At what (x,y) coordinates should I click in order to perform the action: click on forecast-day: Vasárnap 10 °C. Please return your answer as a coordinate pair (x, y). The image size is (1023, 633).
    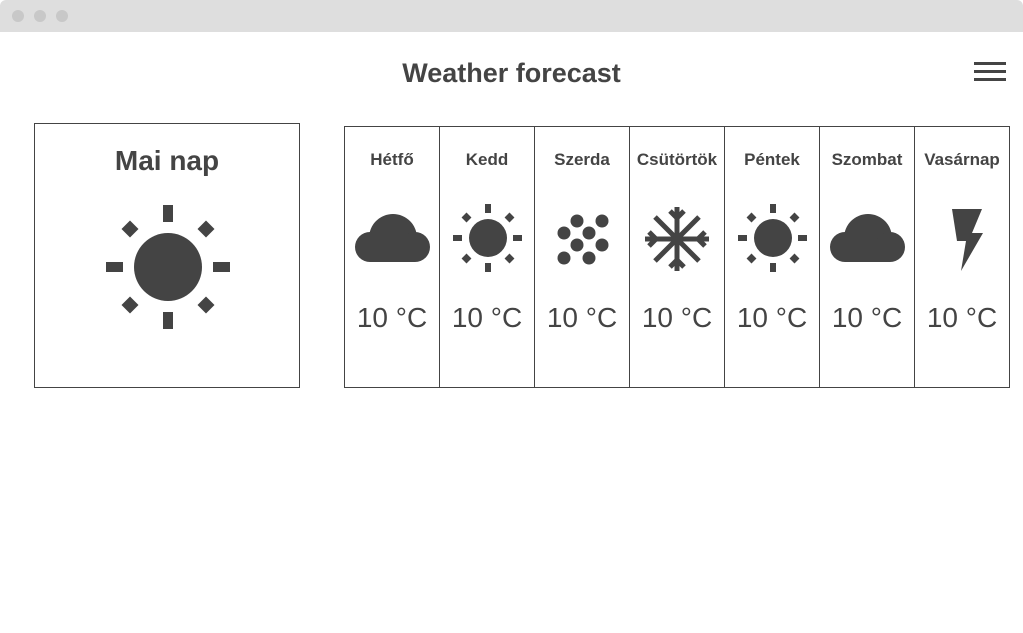
    Looking at the image, I should click on (961, 257).